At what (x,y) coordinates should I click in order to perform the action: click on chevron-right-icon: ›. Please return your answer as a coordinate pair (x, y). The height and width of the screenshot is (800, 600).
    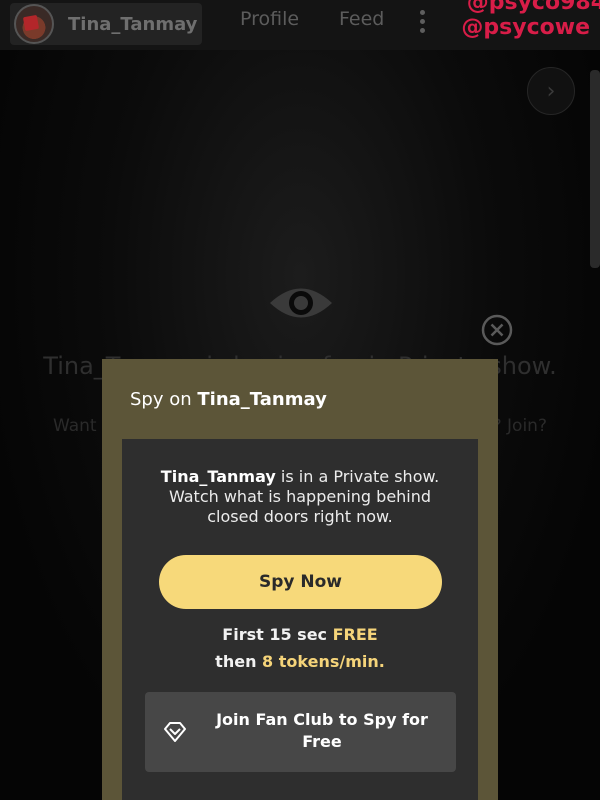
    Looking at the image, I should click on (551, 91).